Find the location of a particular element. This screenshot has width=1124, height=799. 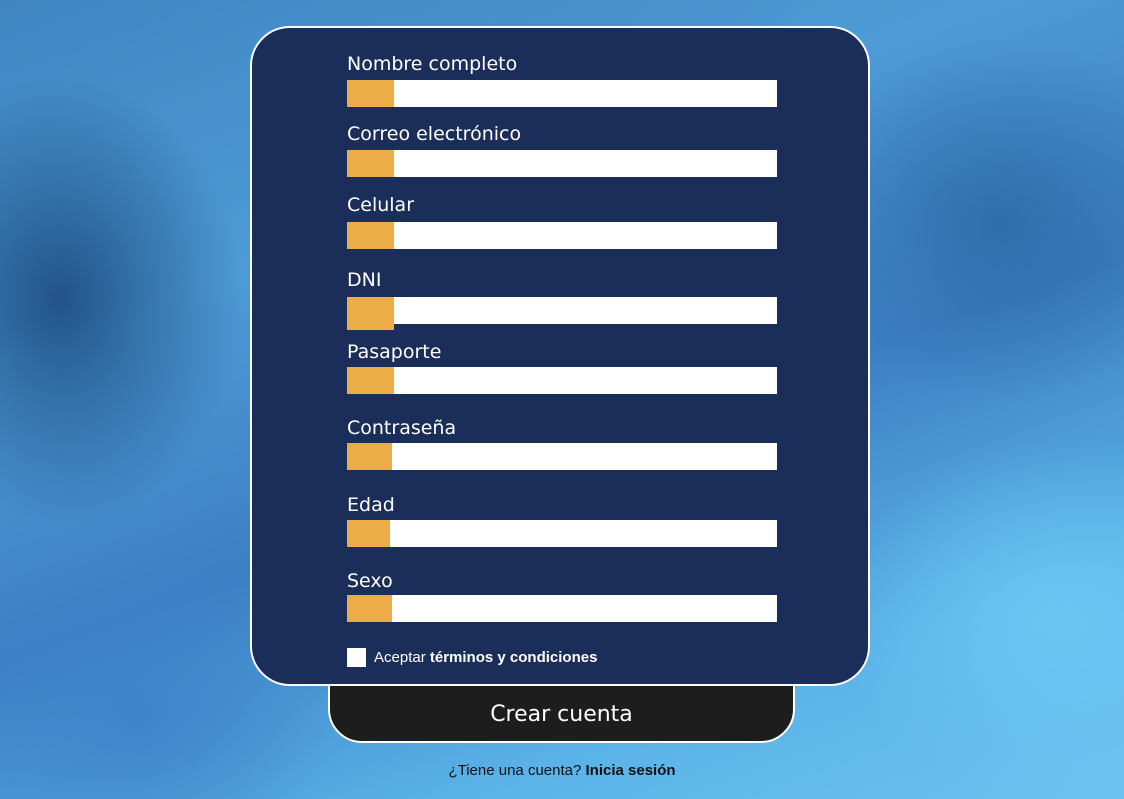

passport-label: Pasaporte is located at coordinates (394, 352).